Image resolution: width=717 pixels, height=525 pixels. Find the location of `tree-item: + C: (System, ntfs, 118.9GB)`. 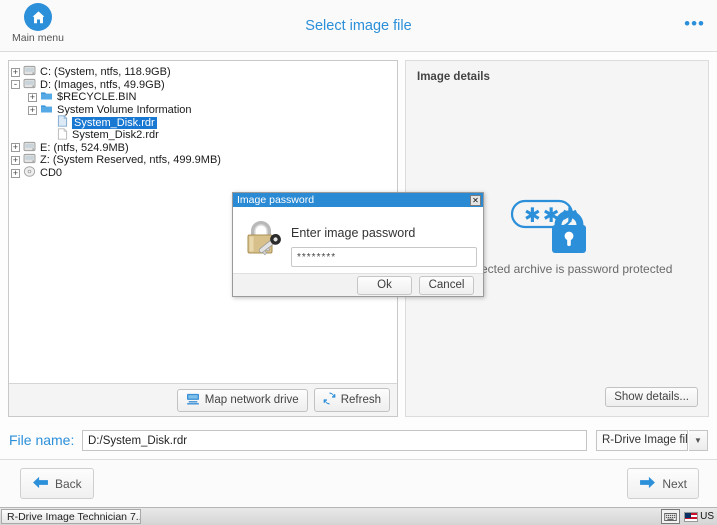

tree-item: + C: (System, ntfs, 118.9GB) is located at coordinates (203, 71).